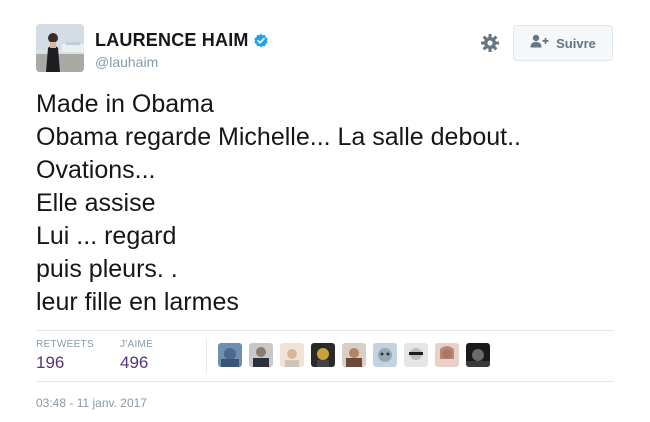 The image size is (650, 422). Describe the element at coordinates (540, 43) in the screenshot. I see `add-user-icon` at that location.